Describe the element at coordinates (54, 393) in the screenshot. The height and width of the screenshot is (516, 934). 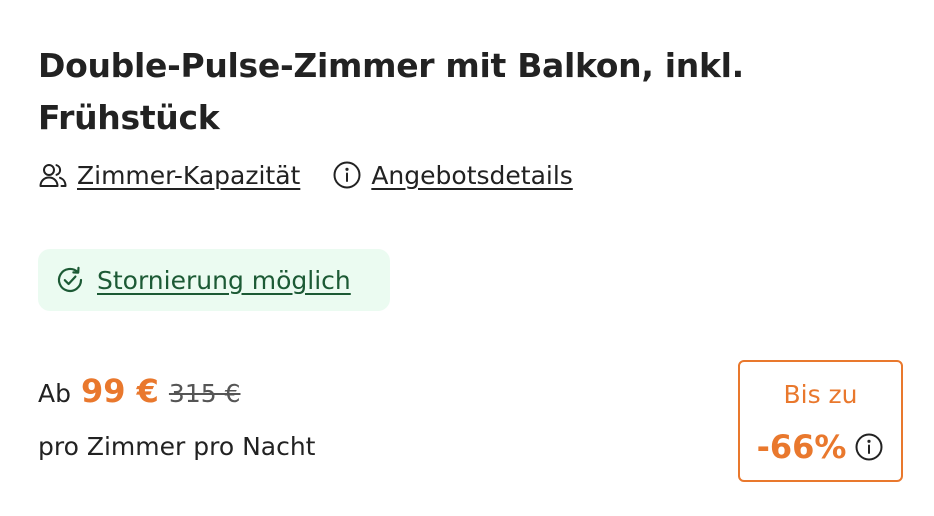
I see `price-prefix: Ab` at that location.